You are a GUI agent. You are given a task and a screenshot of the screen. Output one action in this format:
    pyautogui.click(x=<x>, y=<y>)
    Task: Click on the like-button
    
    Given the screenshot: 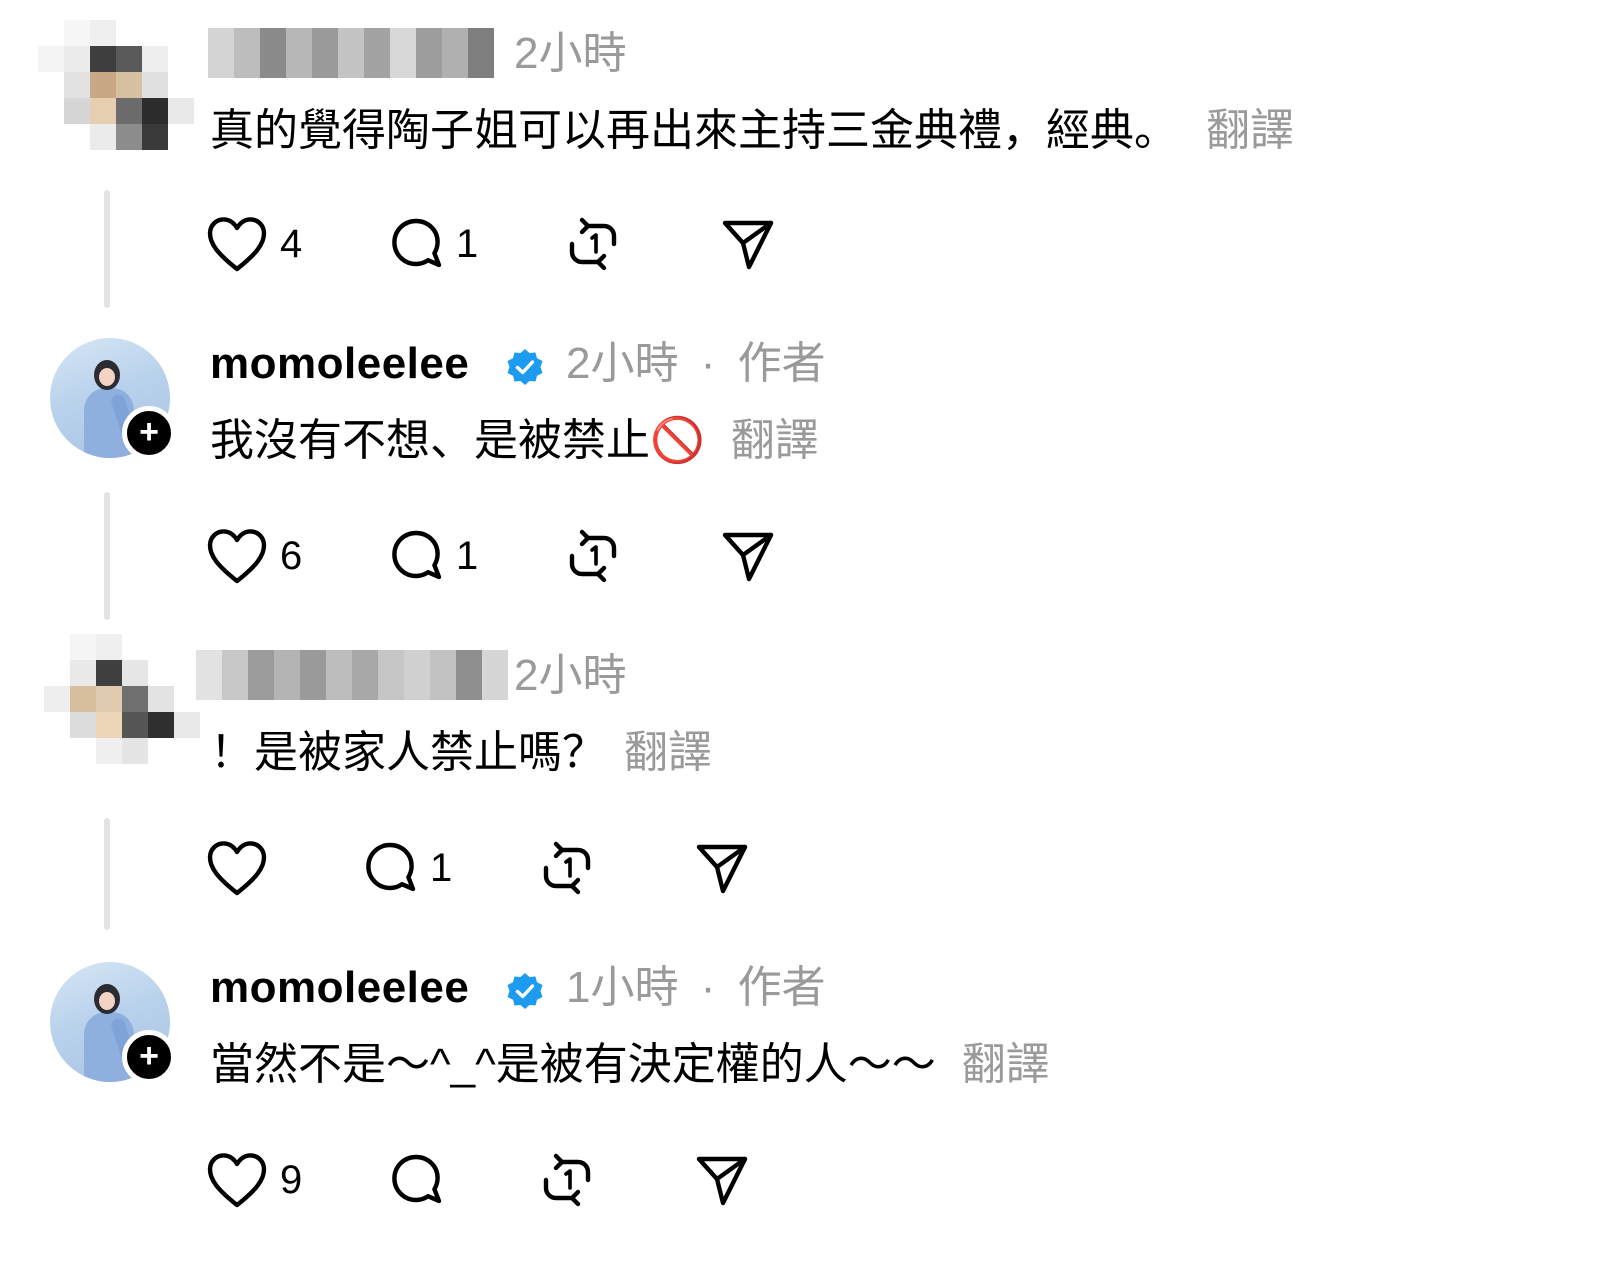 What is the action you would take?
    pyautogui.click(x=243, y=868)
    